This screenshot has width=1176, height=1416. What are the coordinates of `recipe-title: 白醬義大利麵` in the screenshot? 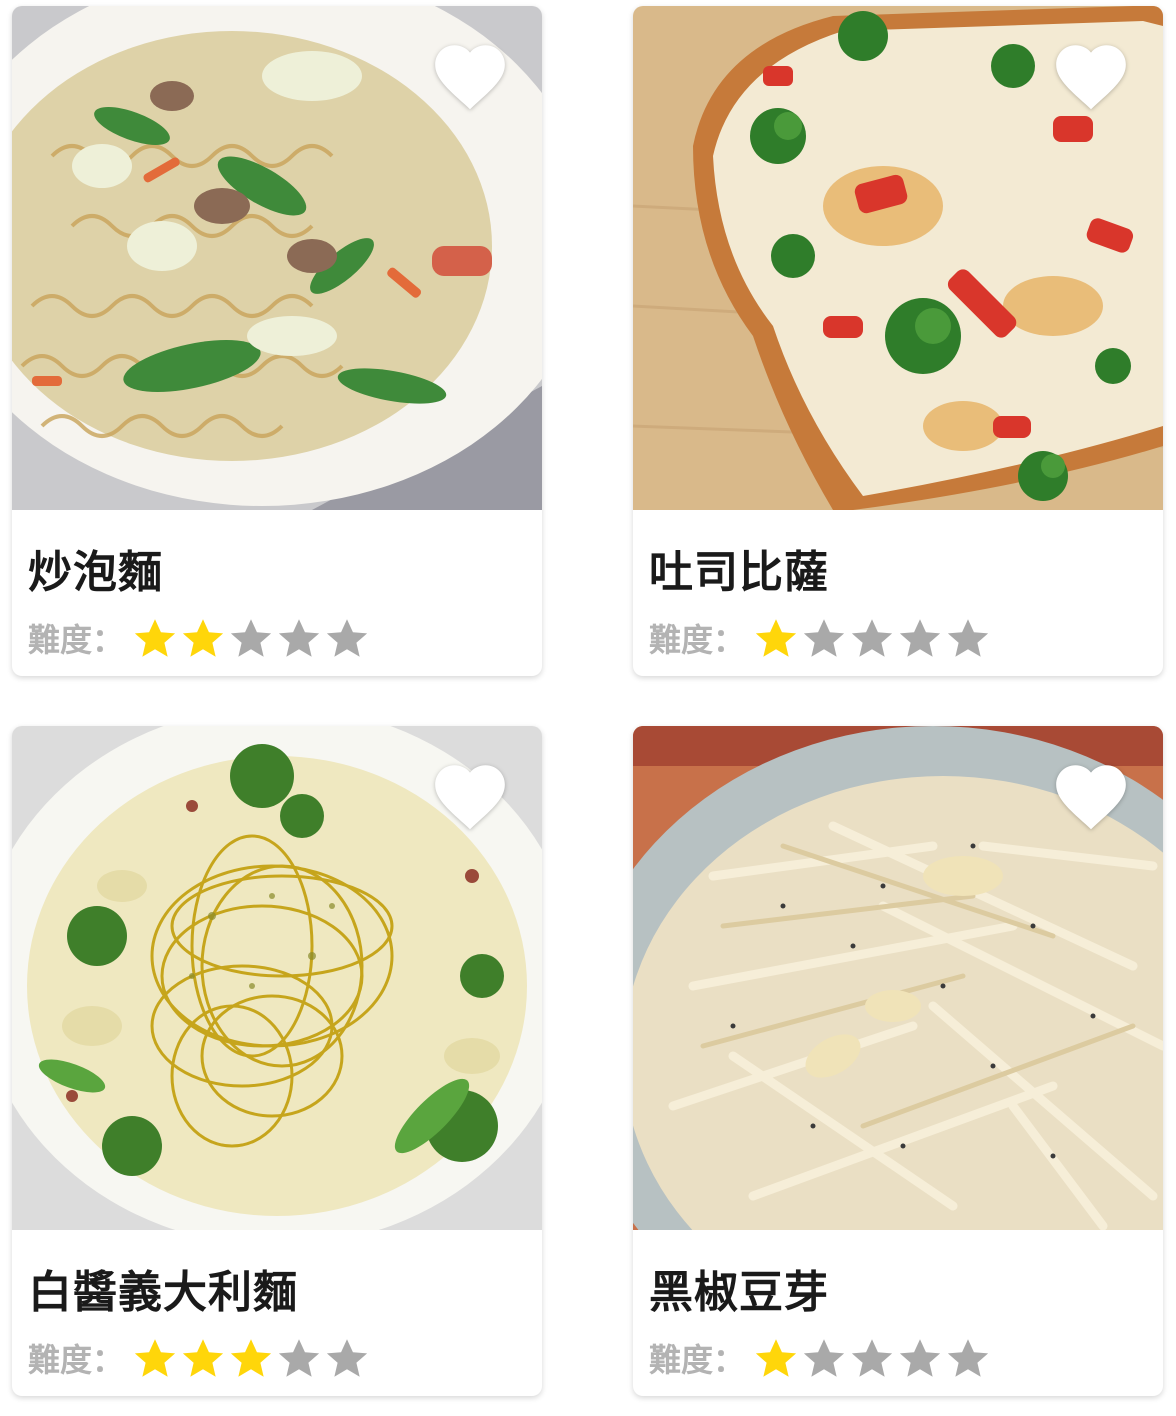 It's located at (163, 1292).